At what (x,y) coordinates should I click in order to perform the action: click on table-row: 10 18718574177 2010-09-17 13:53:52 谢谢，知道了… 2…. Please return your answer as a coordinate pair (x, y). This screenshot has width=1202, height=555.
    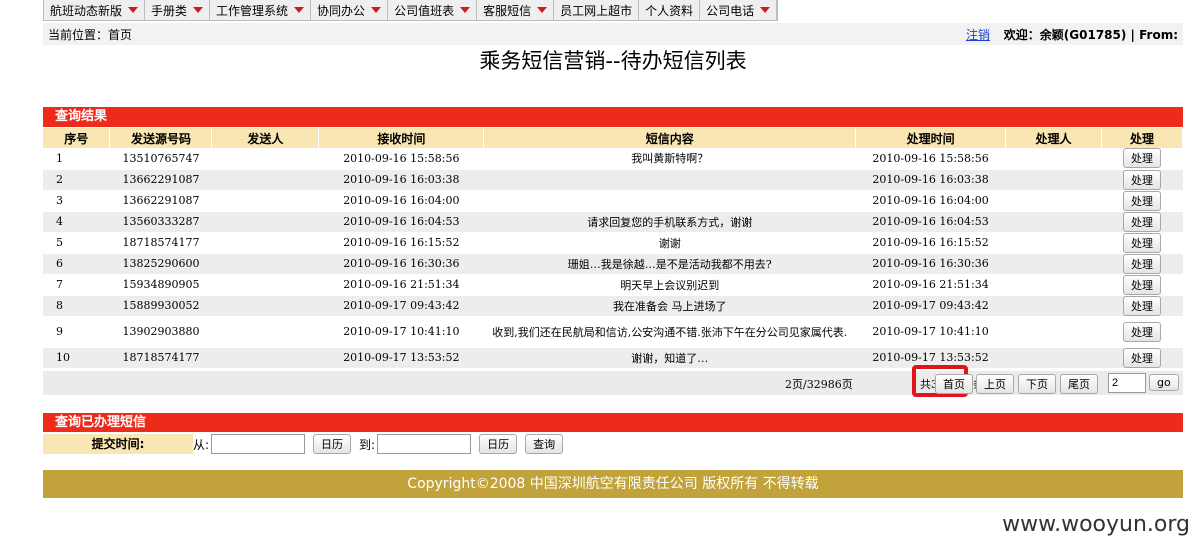
    Looking at the image, I should click on (613, 358).